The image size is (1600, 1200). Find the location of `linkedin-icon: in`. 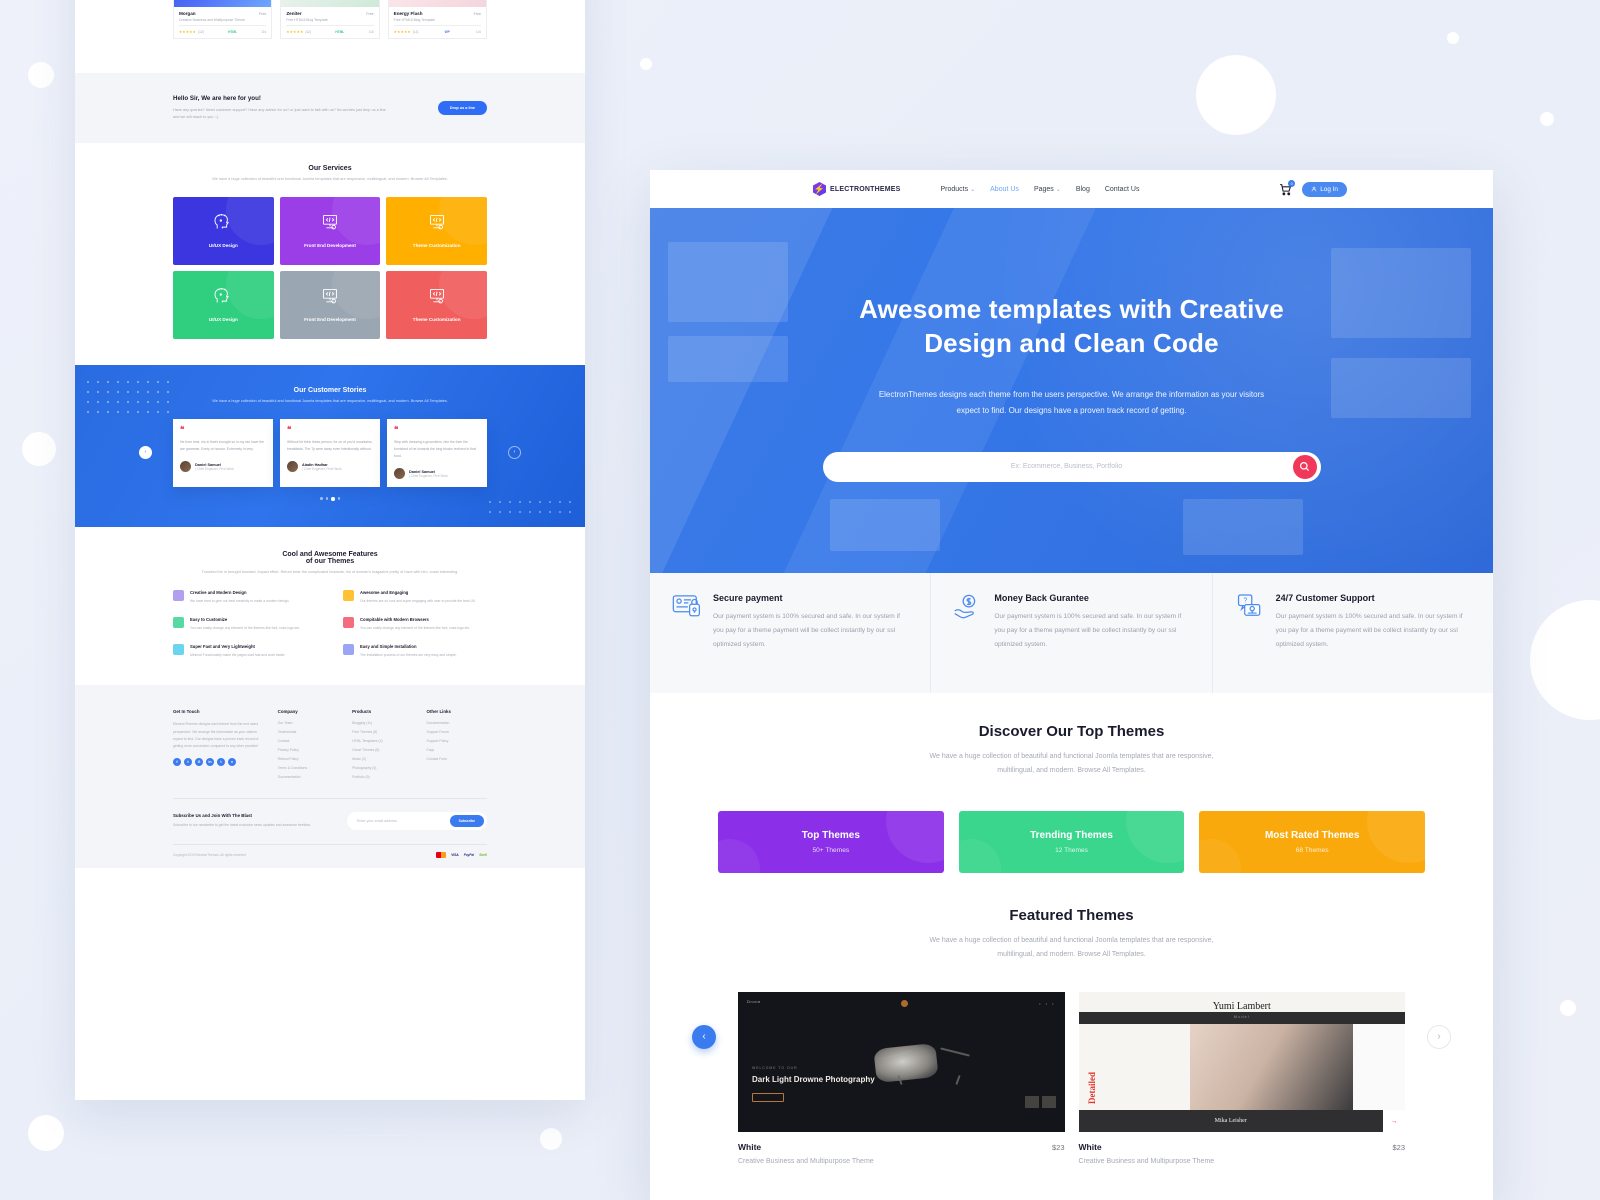

linkedin-icon: in is located at coordinates (210, 761).